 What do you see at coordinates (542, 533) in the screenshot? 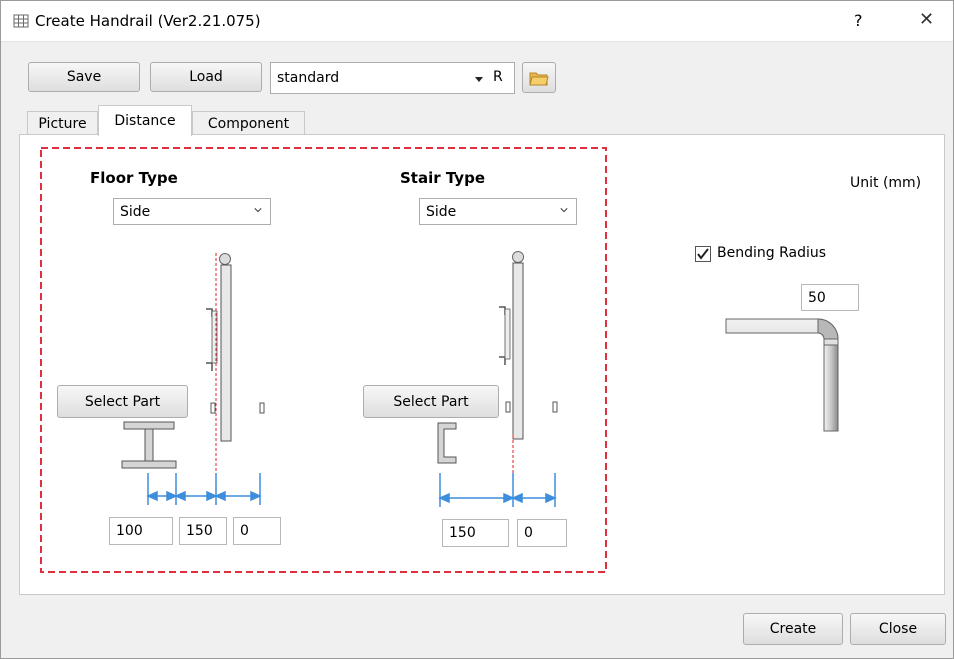
I see `stair-distance-2-input: 0` at bounding box center [542, 533].